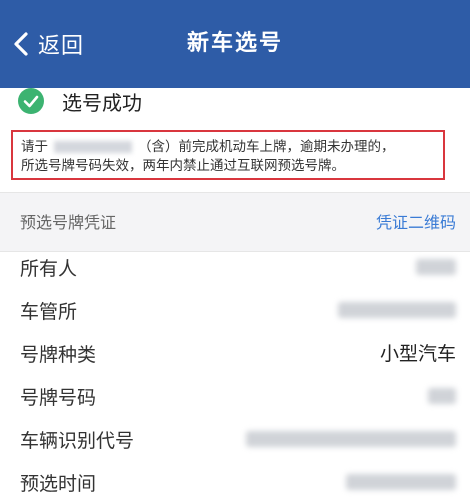 The image size is (470, 503). Describe the element at coordinates (58, 398) in the screenshot. I see `row-label: 号牌号码` at that location.